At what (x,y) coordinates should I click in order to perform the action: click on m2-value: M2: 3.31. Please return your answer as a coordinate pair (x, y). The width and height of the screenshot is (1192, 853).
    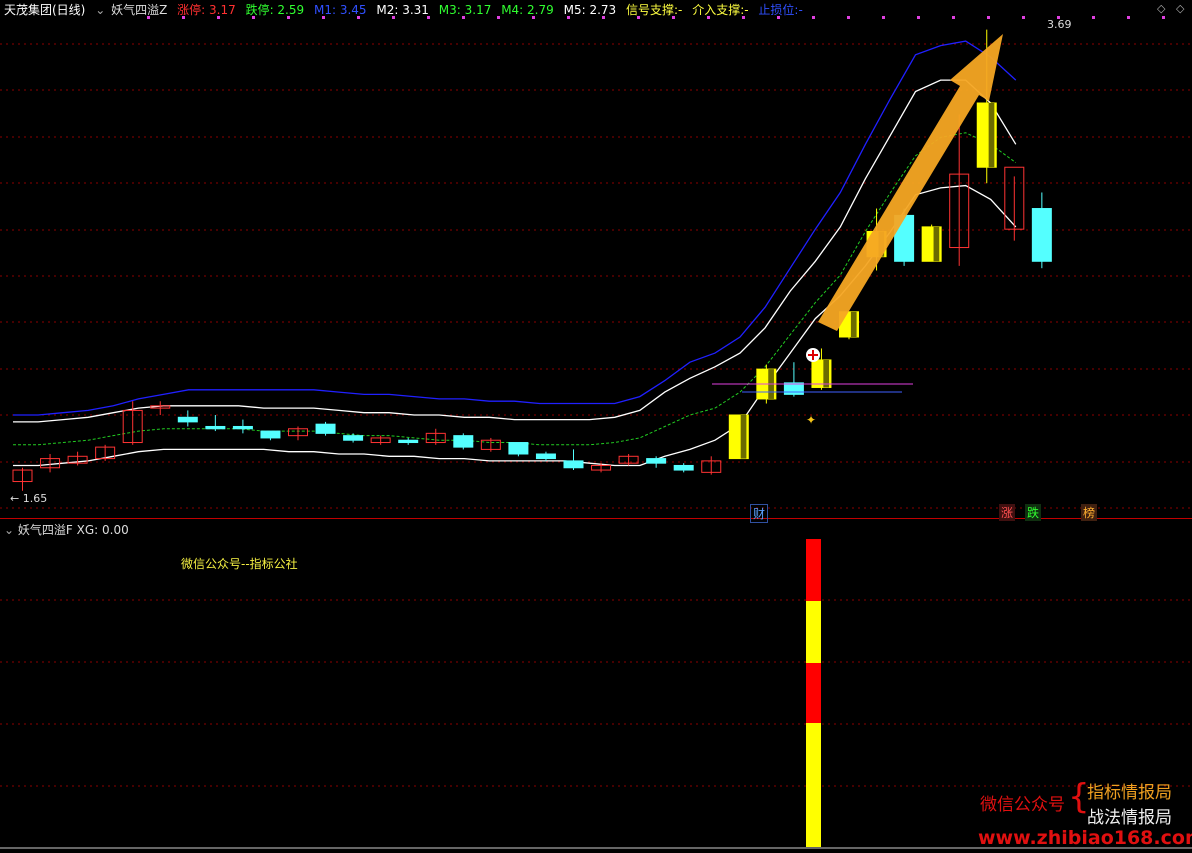
    Looking at the image, I should click on (402, 10).